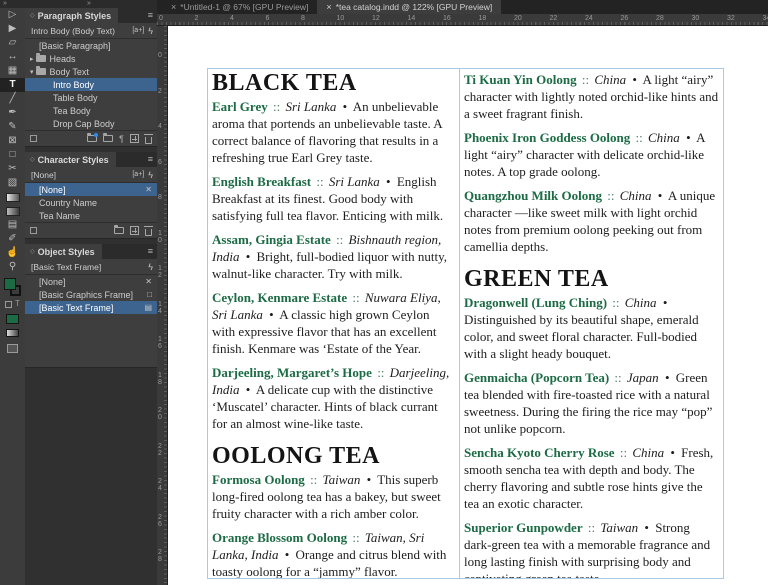 The height and width of the screenshot is (585, 768). I want to click on fill-swatch, so click(9, 284).